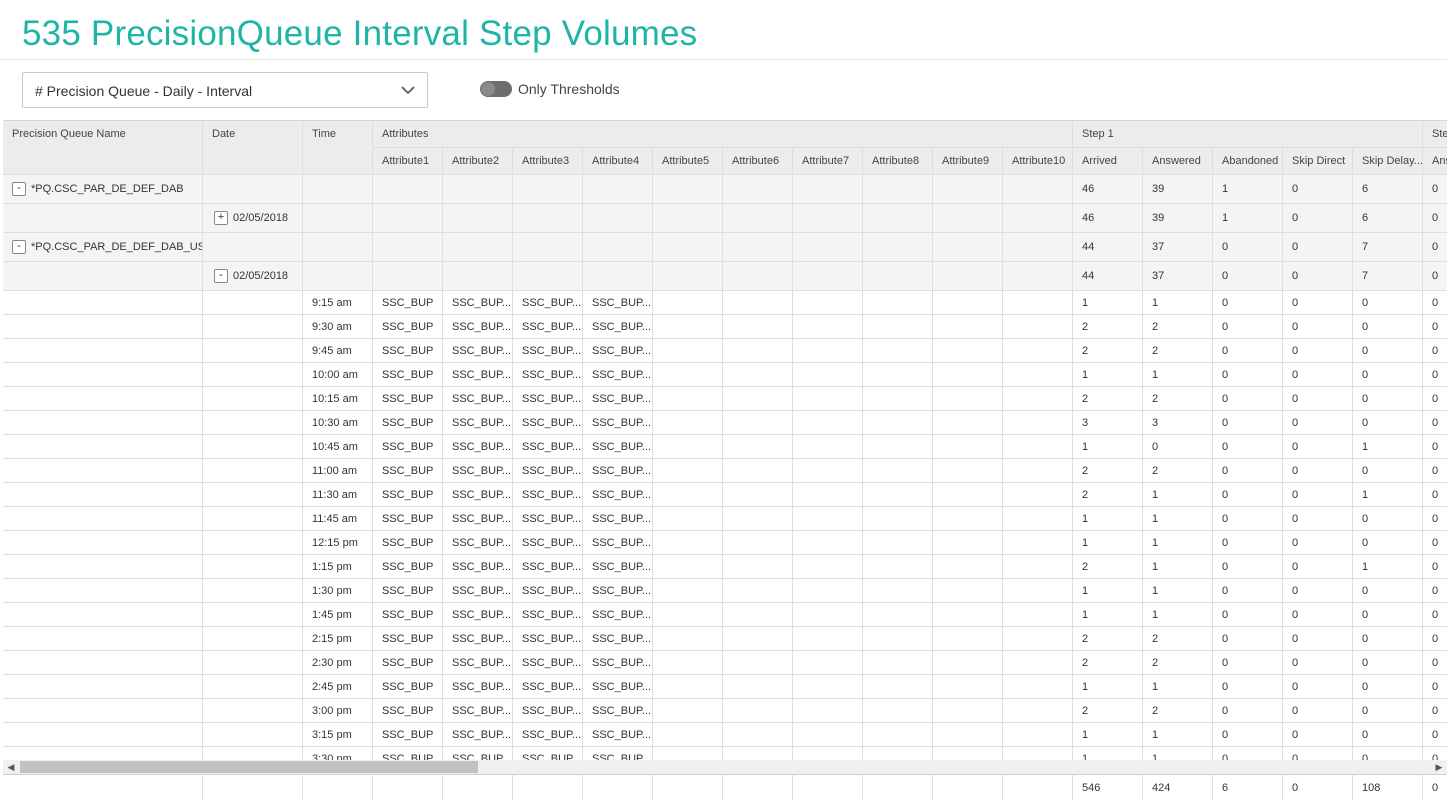  I want to click on view-select-dropdown: # Precision Queue - Daily - Interval, so click(225, 90).